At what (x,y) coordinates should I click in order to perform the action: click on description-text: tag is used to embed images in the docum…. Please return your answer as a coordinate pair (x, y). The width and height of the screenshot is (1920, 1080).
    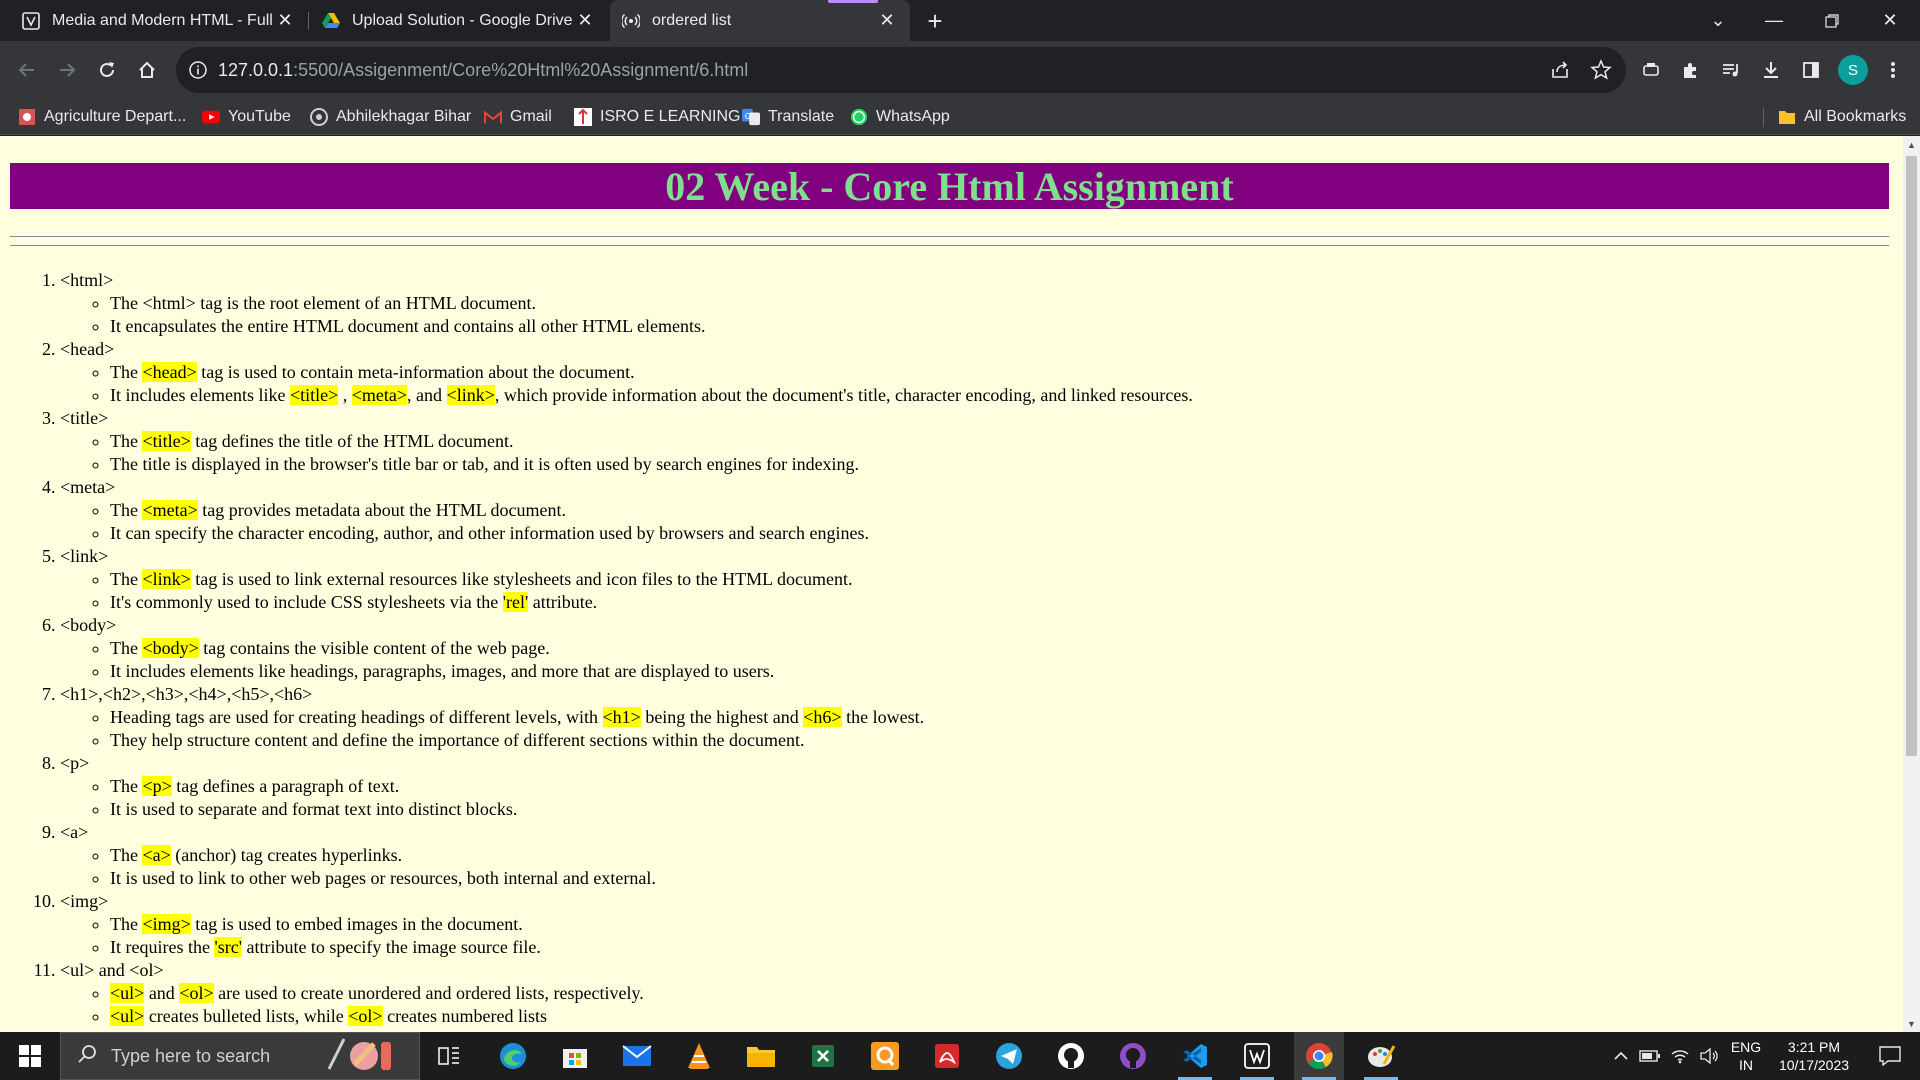
    Looking at the image, I should click on (356, 924).